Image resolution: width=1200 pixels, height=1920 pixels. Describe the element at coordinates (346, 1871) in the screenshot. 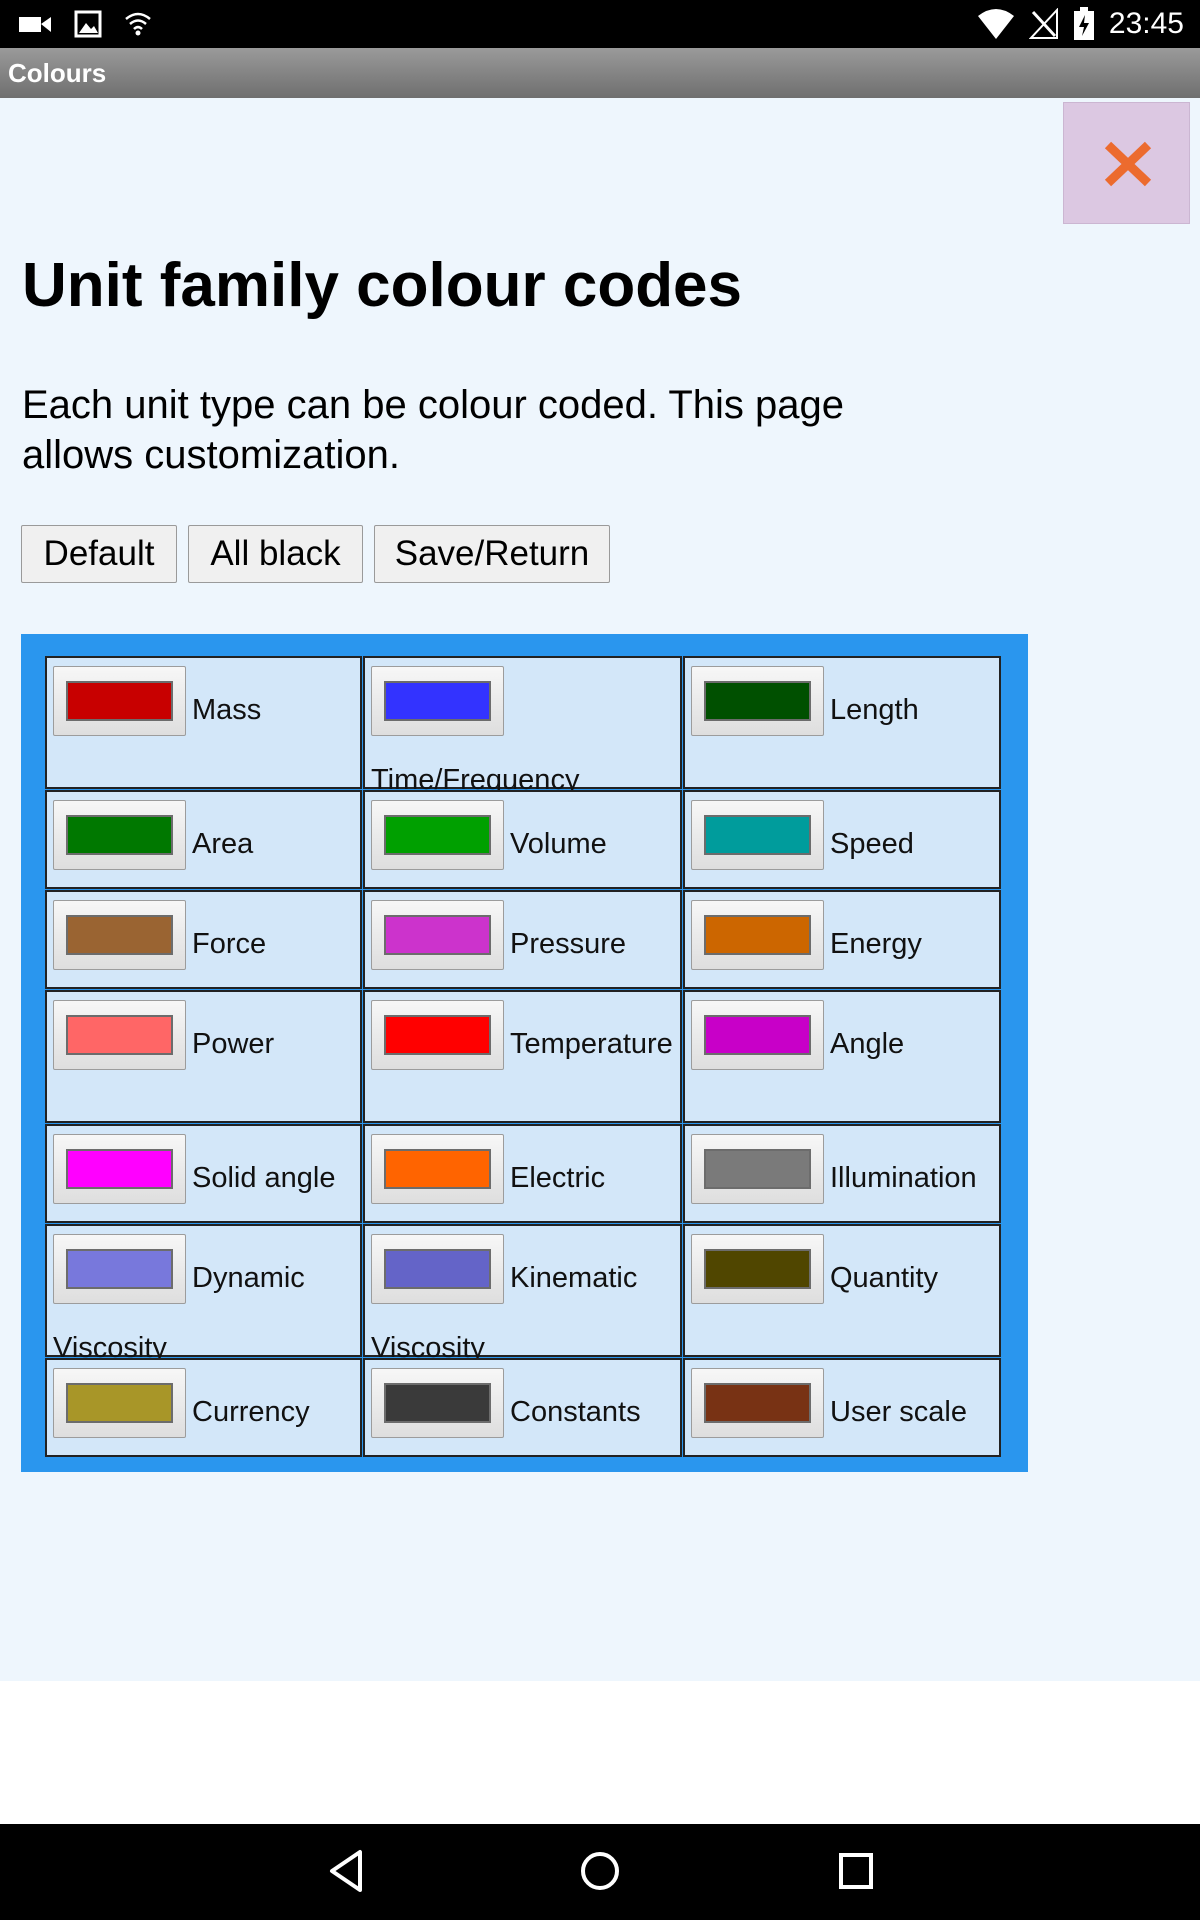

I see `back-icon` at that location.